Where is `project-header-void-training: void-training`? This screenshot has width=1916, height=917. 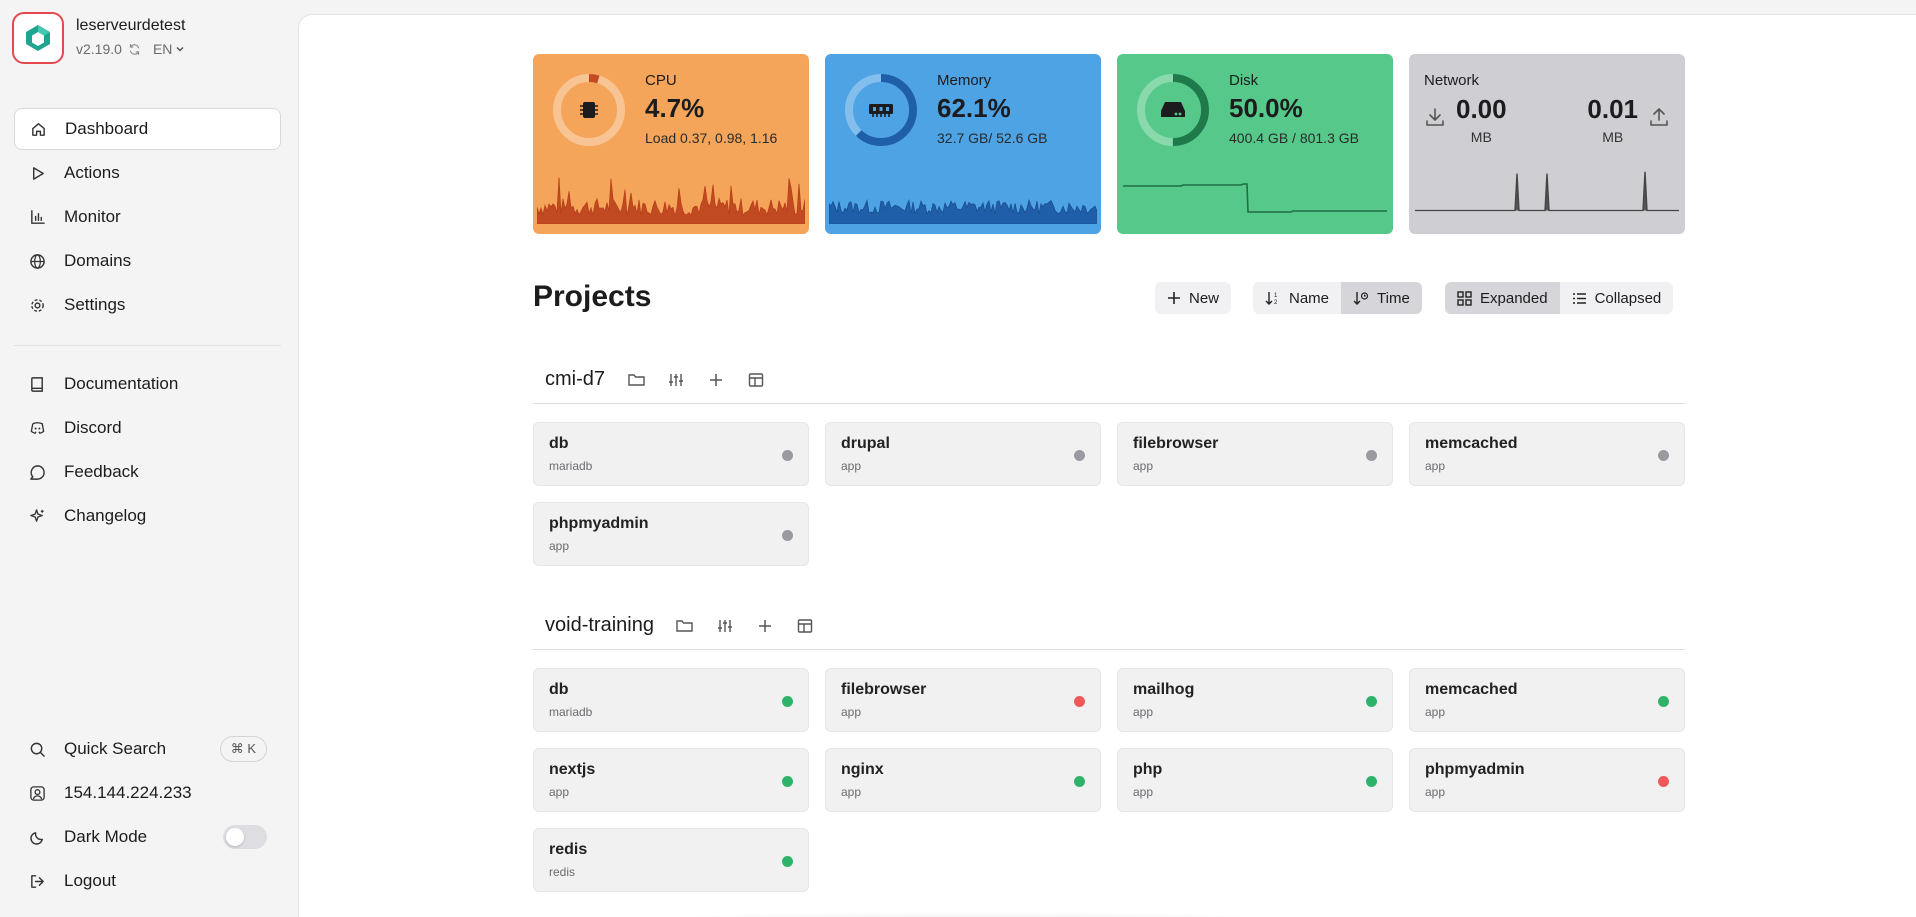
project-header-void-training: void-training is located at coordinates (1109, 626).